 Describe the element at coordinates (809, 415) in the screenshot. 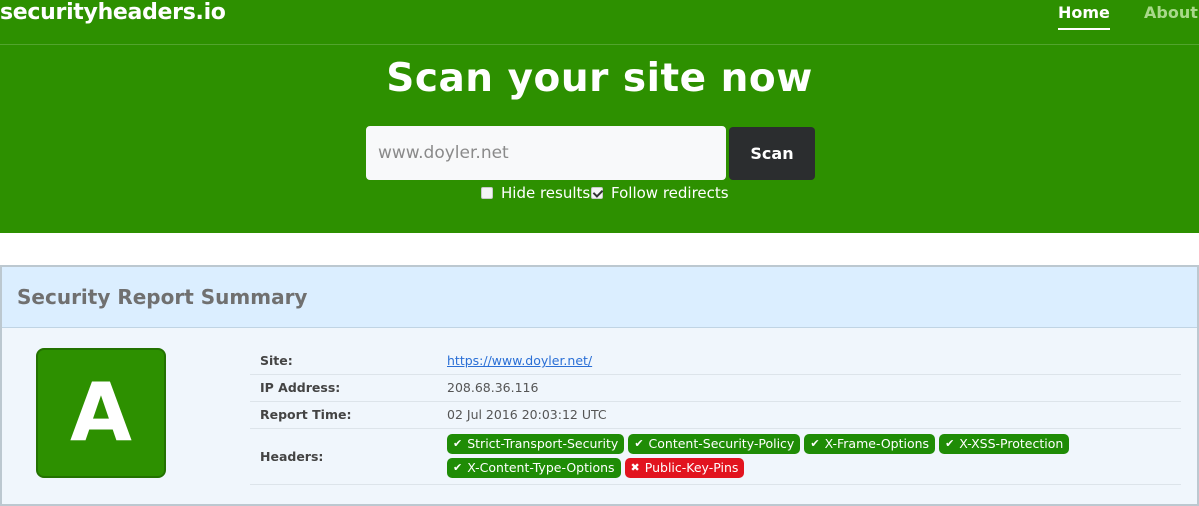

I see `report-time-value: 02 Jul 2016 20:03:12 UTC` at that location.